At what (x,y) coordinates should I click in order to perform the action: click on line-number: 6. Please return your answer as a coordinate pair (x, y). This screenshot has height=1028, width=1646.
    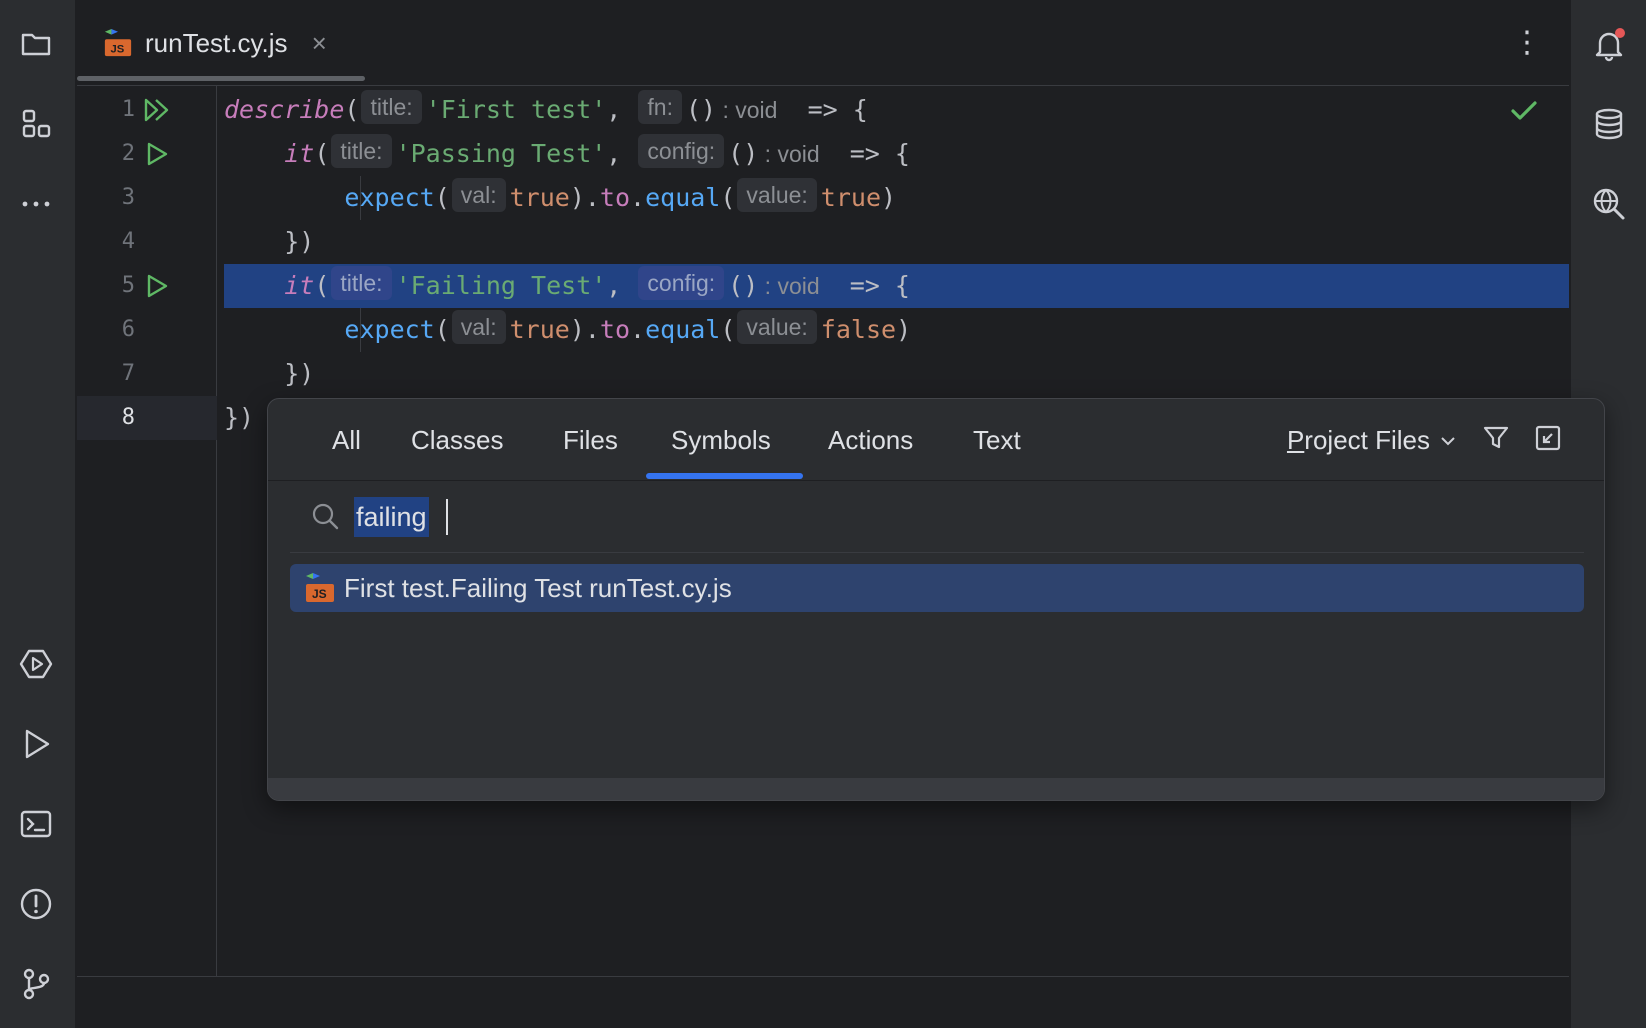
    Looking at the image, I should click on (128, 329).